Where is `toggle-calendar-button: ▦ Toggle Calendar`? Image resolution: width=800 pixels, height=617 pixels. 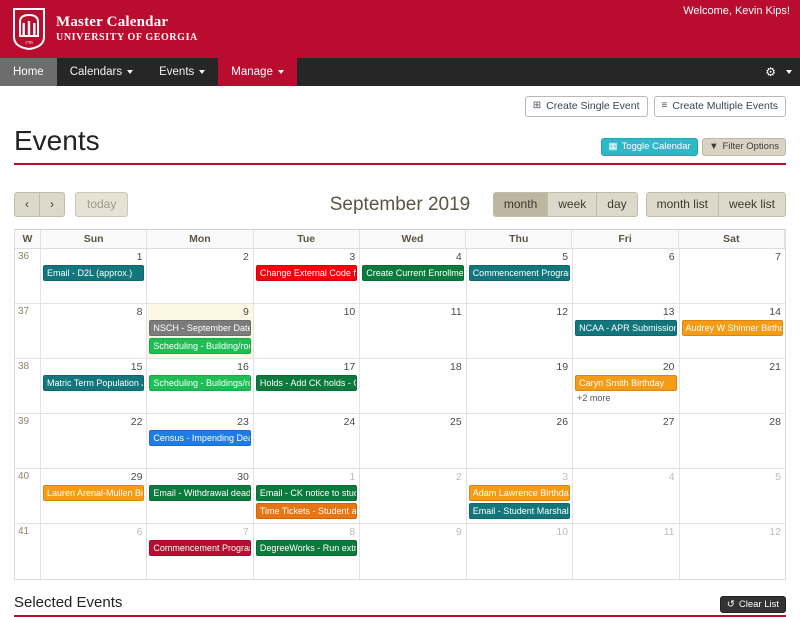 toggle-calendar-button: ▦ Toggle Calendar is located at coordinates (649, 146).